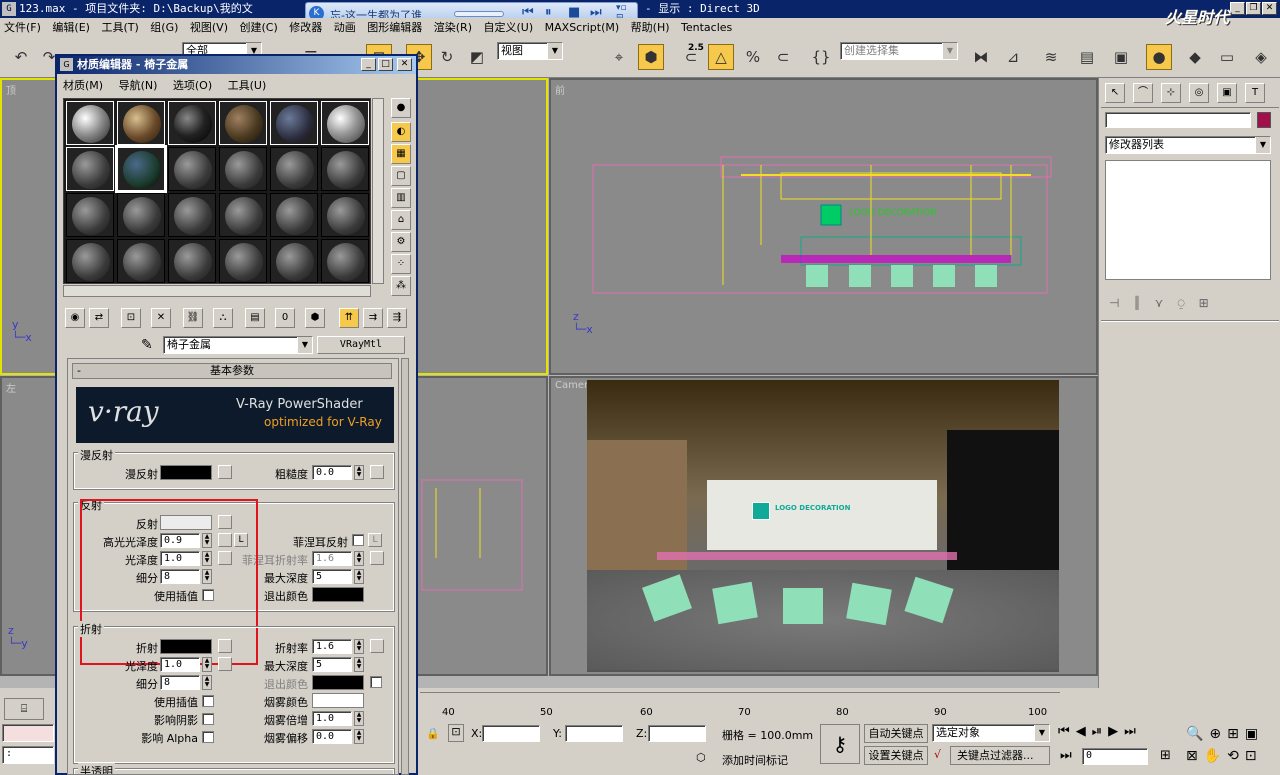 This screenshot has width=1280, height=775. What do you see at coordinates (208, 701) in the screenshot?
I see `refr-interp-checkbox` at bounding box center [208, 701].